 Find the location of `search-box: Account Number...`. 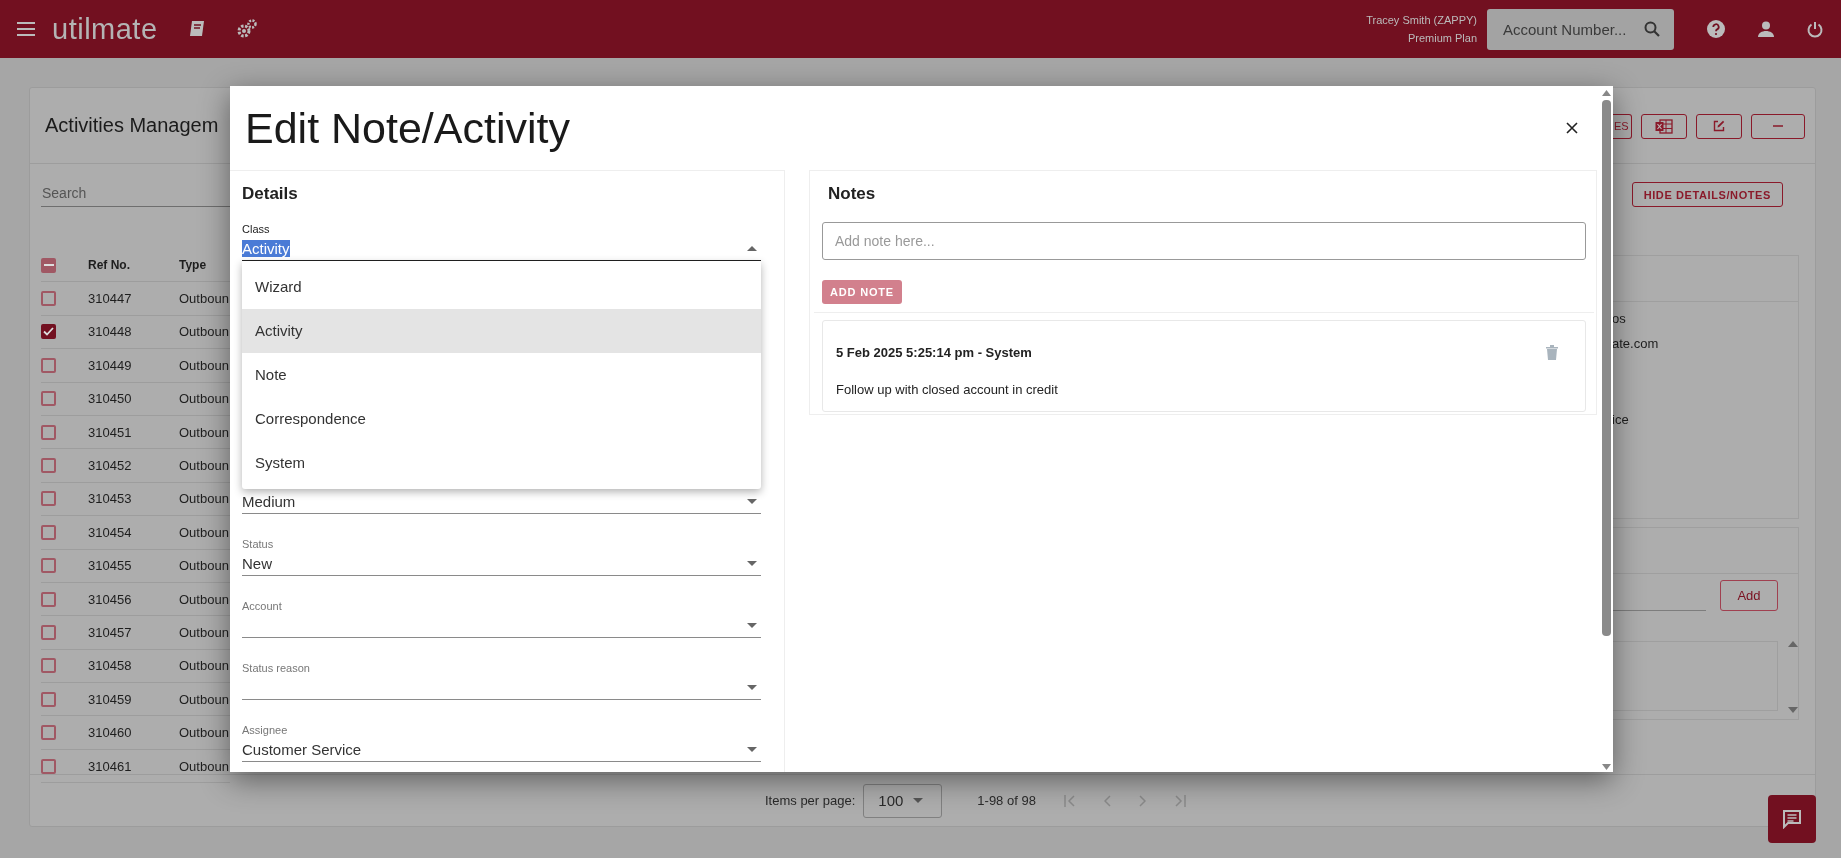

search-box: Account Number... is located at coordinates (1580, 29).